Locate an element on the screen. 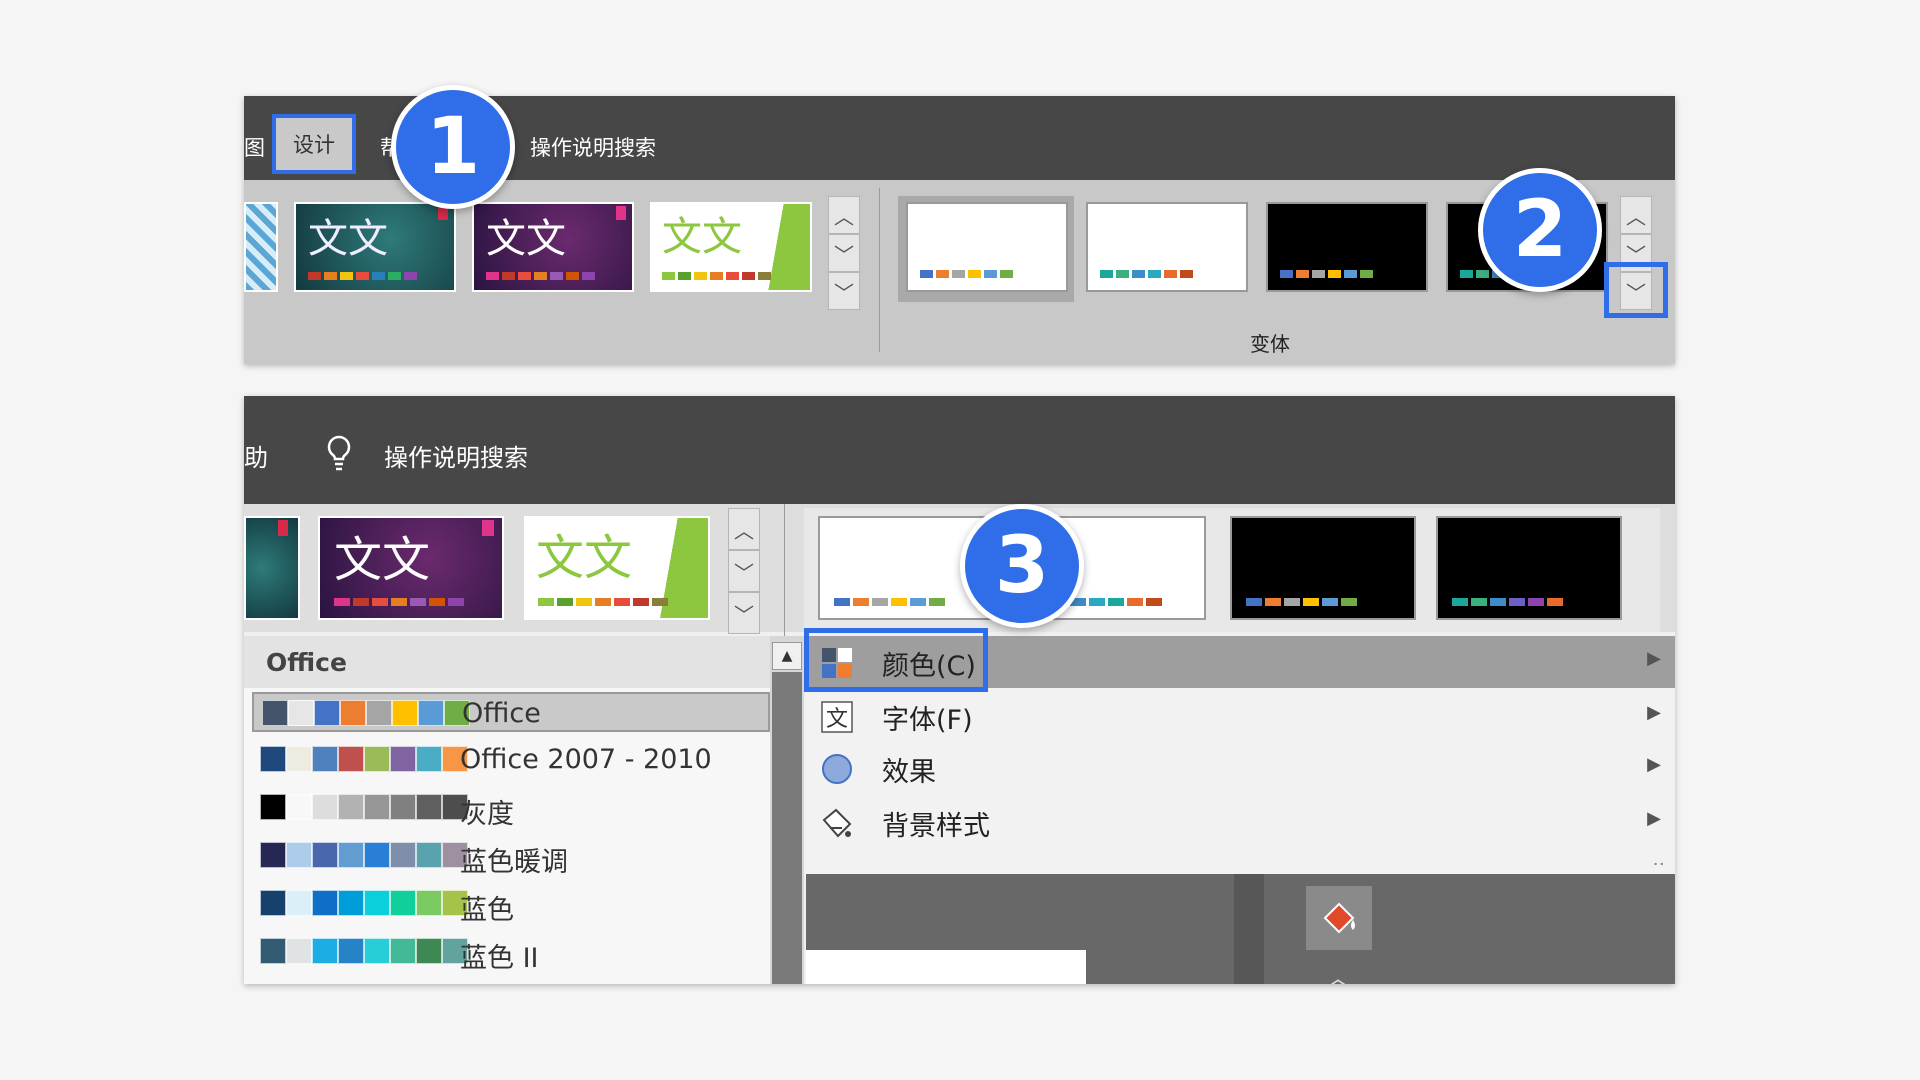  palette-option: 灰度 is located at coordinates (511, 809).